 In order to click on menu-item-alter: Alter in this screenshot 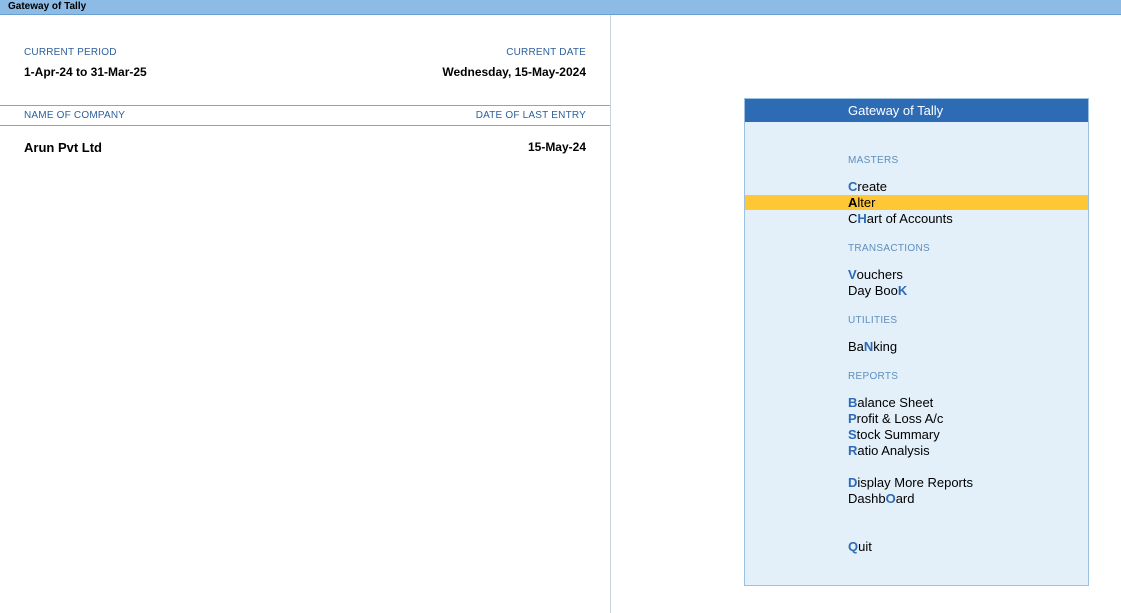, I will do `click(916, 202)`.